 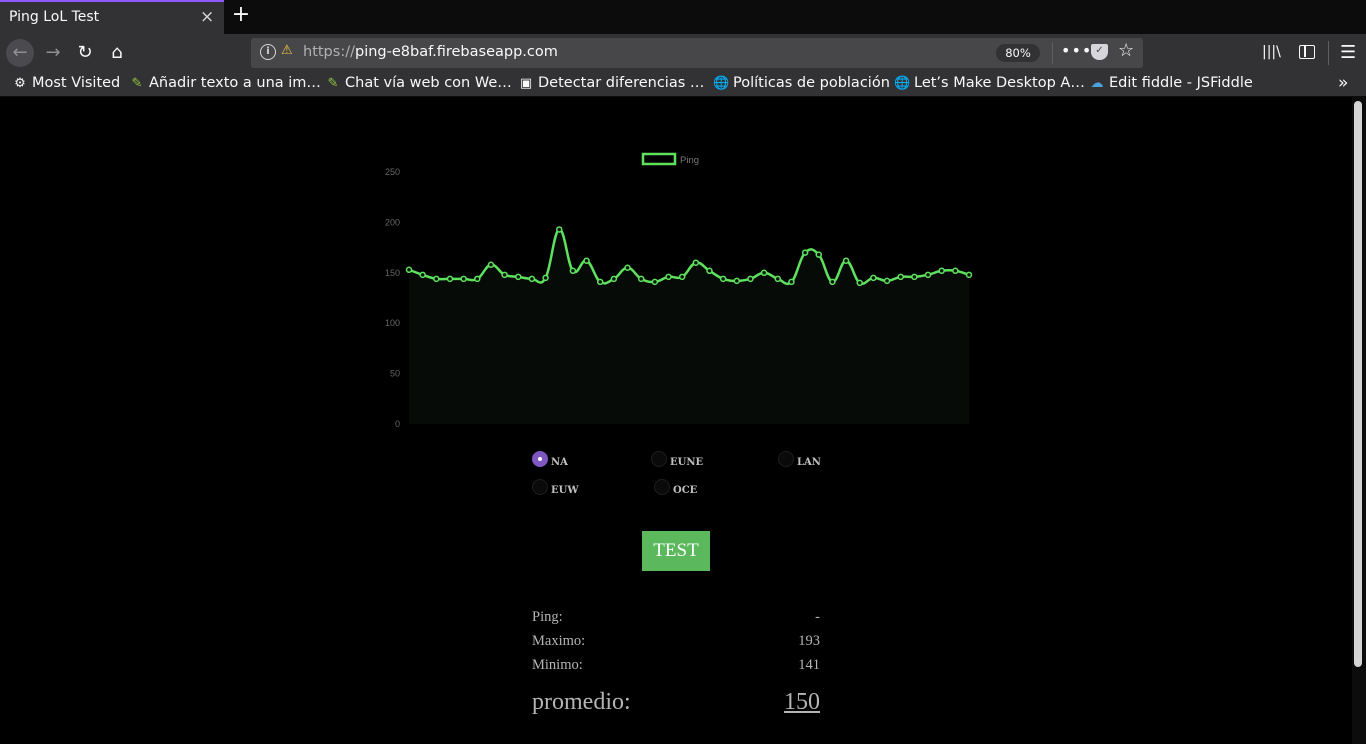 What do you see at coordinates (547, 617) in the screenshot?
I see `stat-label: Ping:` at bounding box center [547, 617].